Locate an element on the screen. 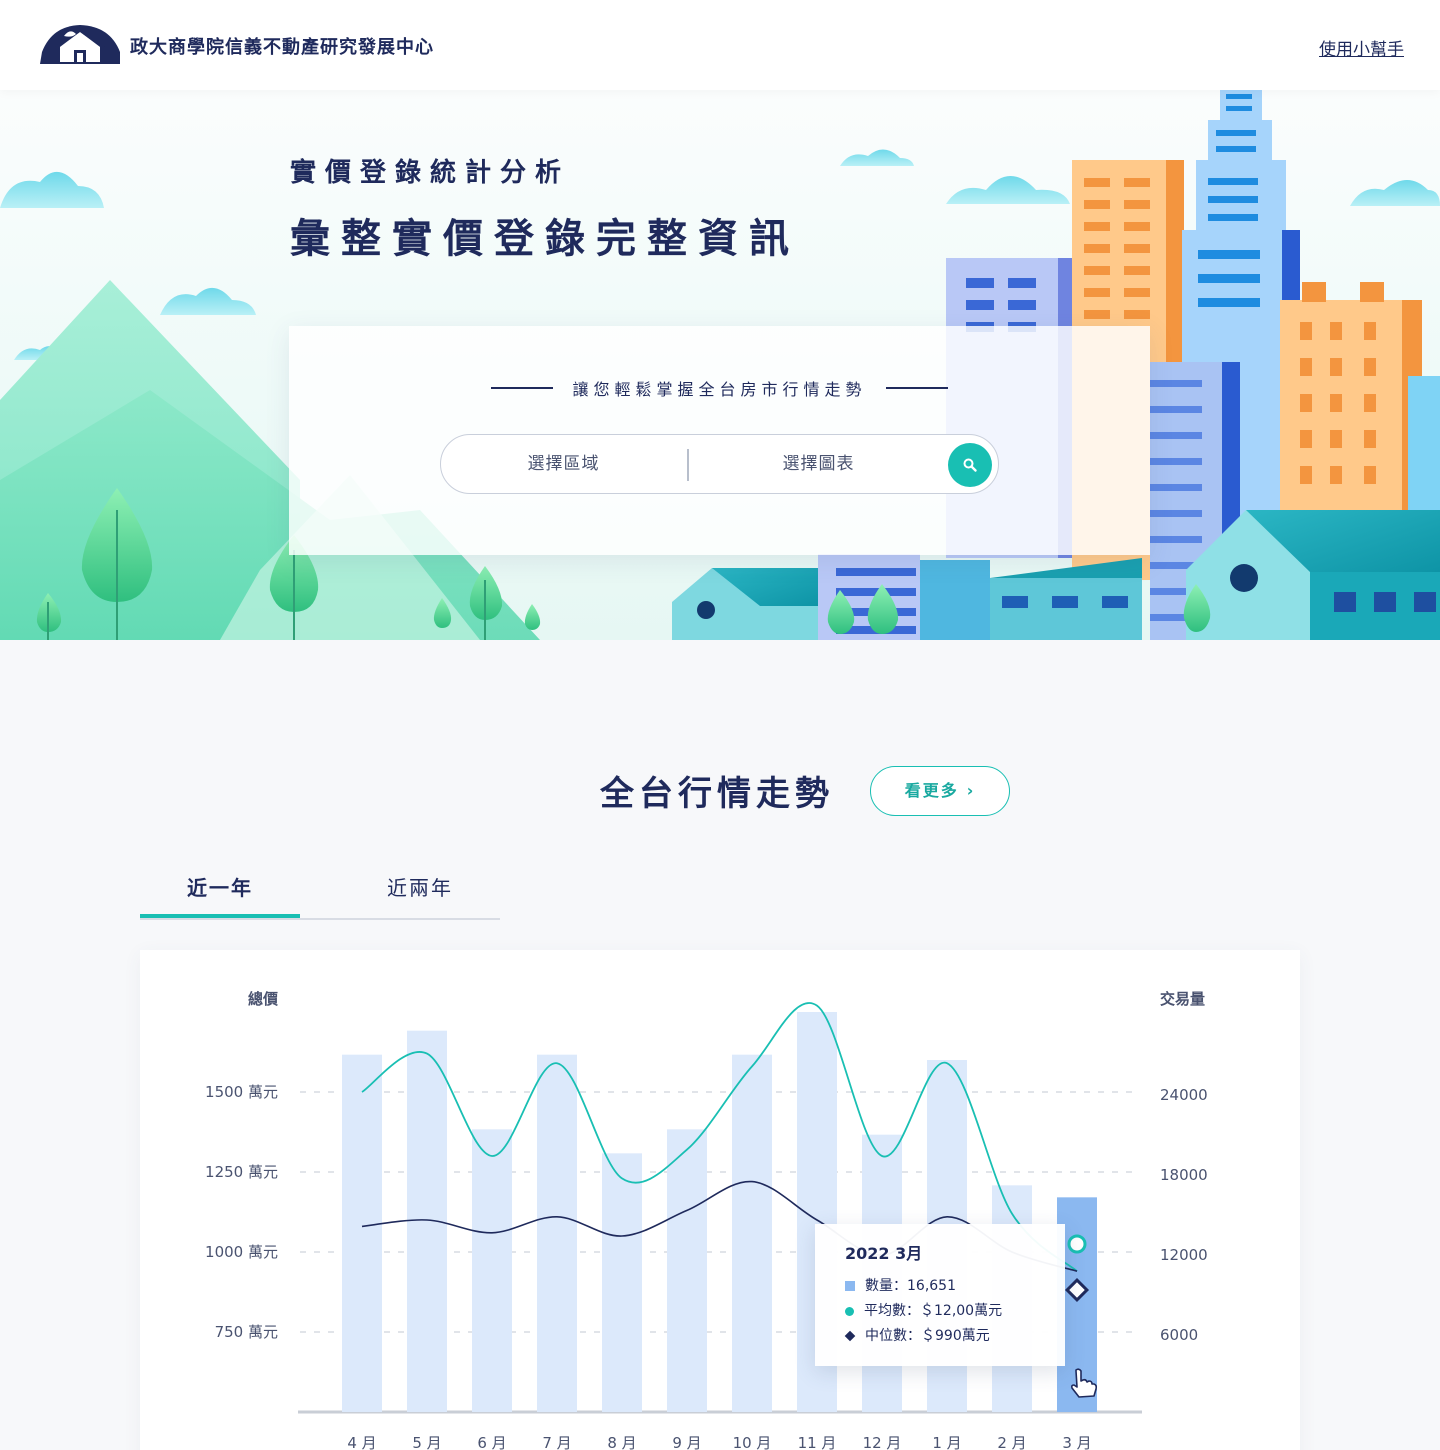 This screenshot has height=1450, width=1440. x-tick-label: 9 月 is located at coordinates (686, 1442).